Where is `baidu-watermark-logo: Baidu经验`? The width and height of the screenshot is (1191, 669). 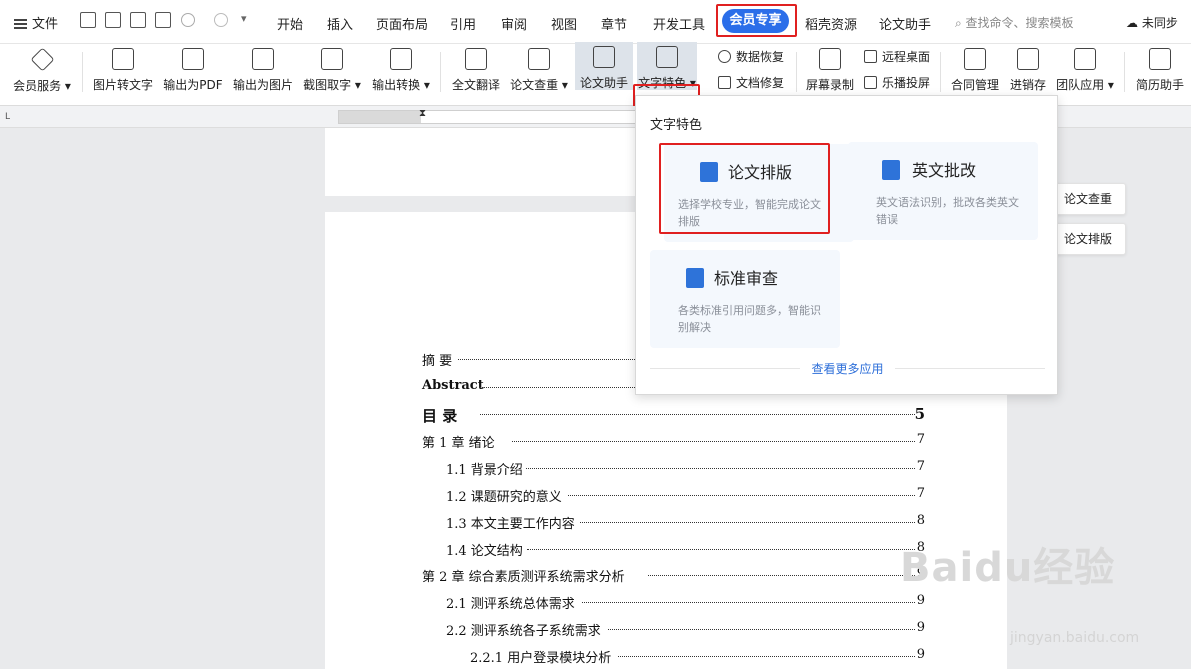 baidu-watermark-logo: Baidu经验 is located at coordinates (1008, 568).